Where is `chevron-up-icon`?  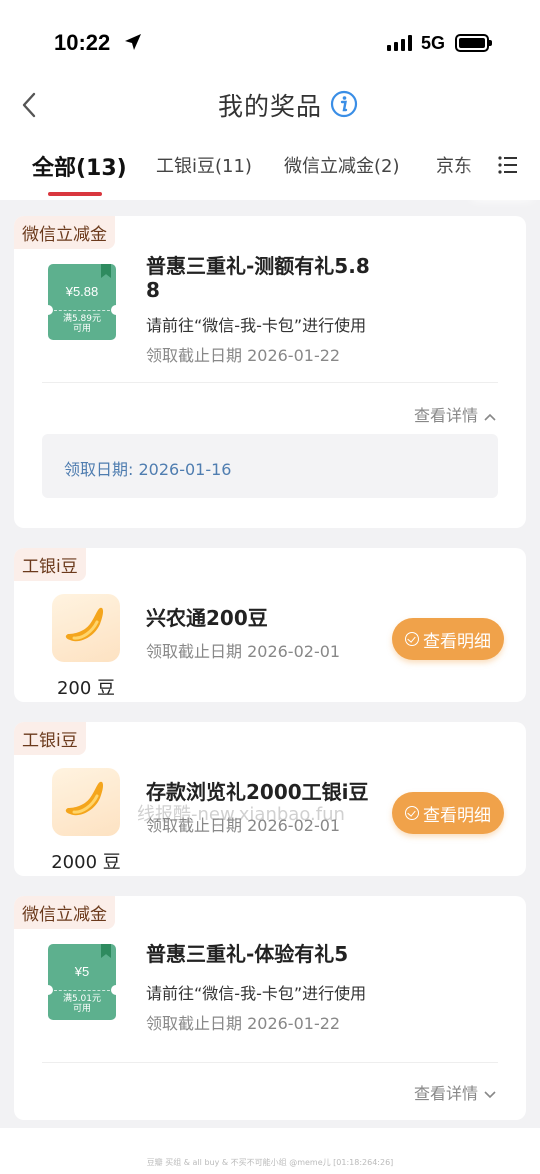 chevron-up-icon is located at coordinates (490, 415).